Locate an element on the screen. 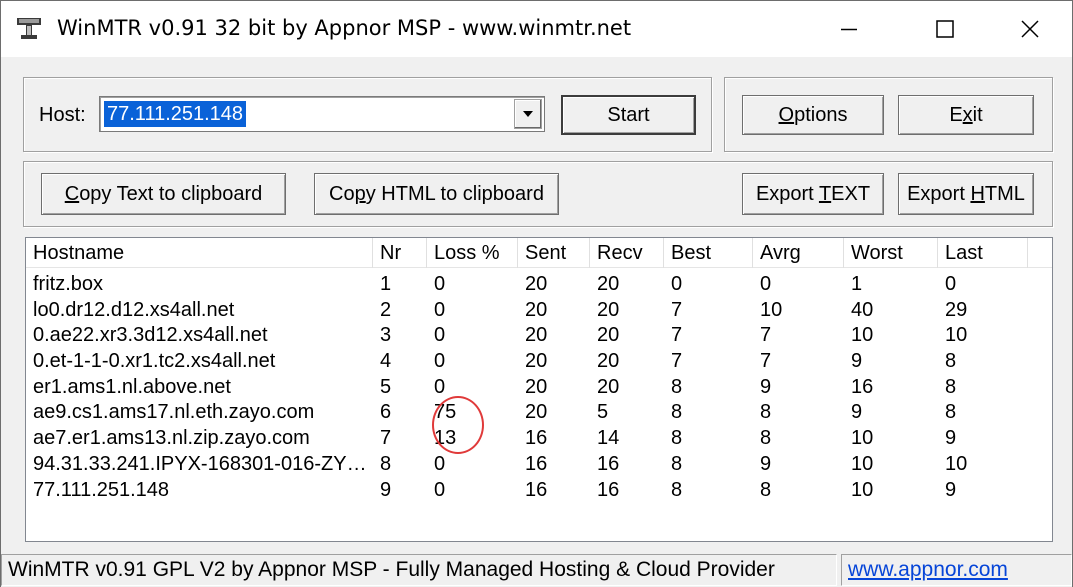 Image resolution: width=1073 pixels, height=587 pixels. cell-hostname: 0.ae22.xr3.3d12.xs4all.net is located at coordinates (150, 335).